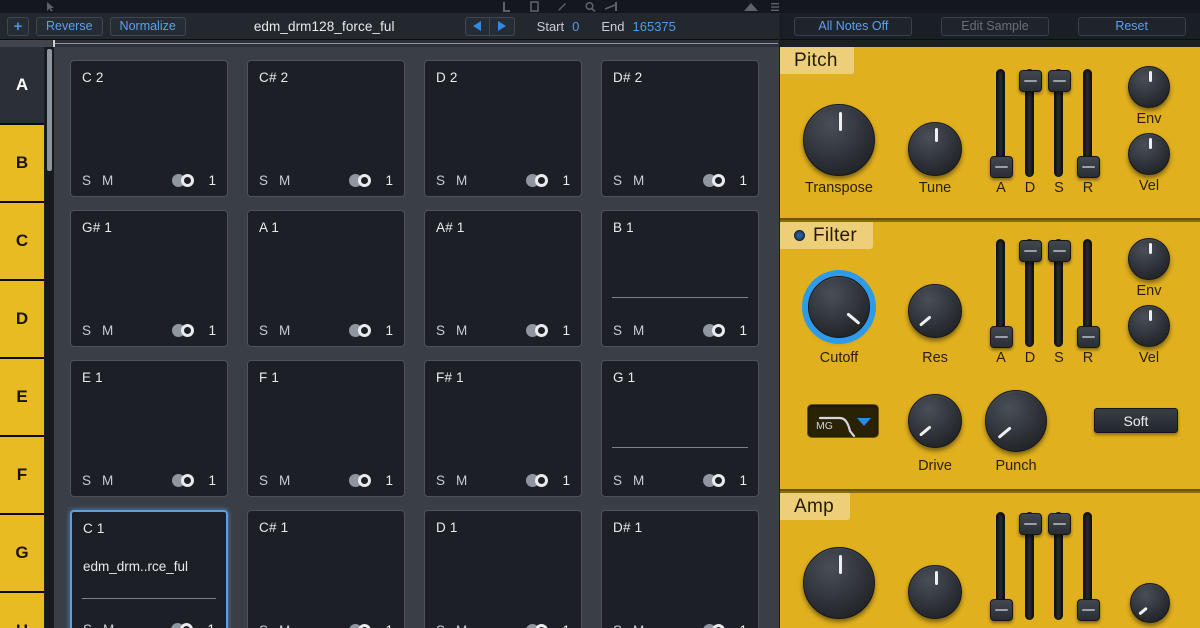  I want to click on amp-release-thumb, so click(1088, 610).